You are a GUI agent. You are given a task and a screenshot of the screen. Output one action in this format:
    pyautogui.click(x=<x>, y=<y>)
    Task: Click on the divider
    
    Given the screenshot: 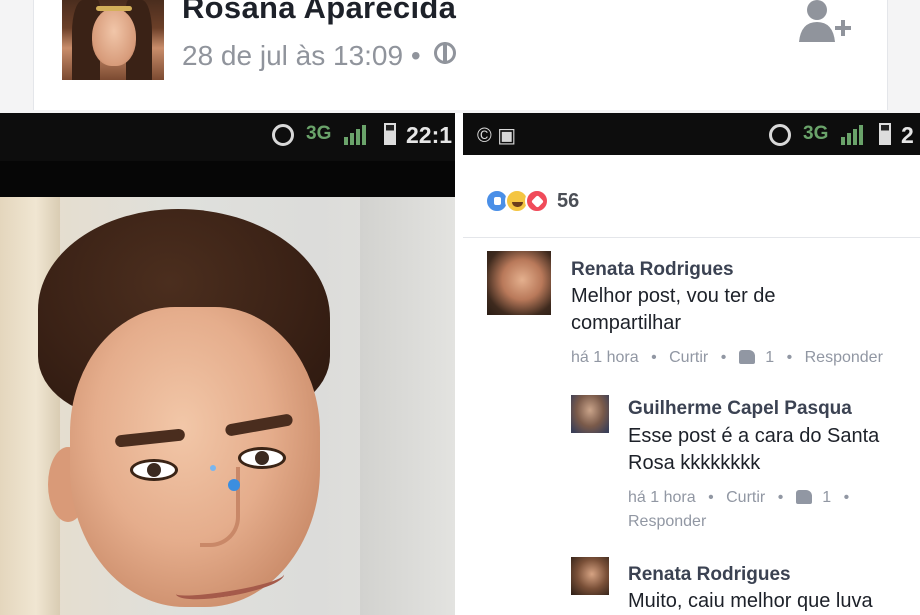 What is the action you would take?
    pyautogui.click(x=459, y=364)
    